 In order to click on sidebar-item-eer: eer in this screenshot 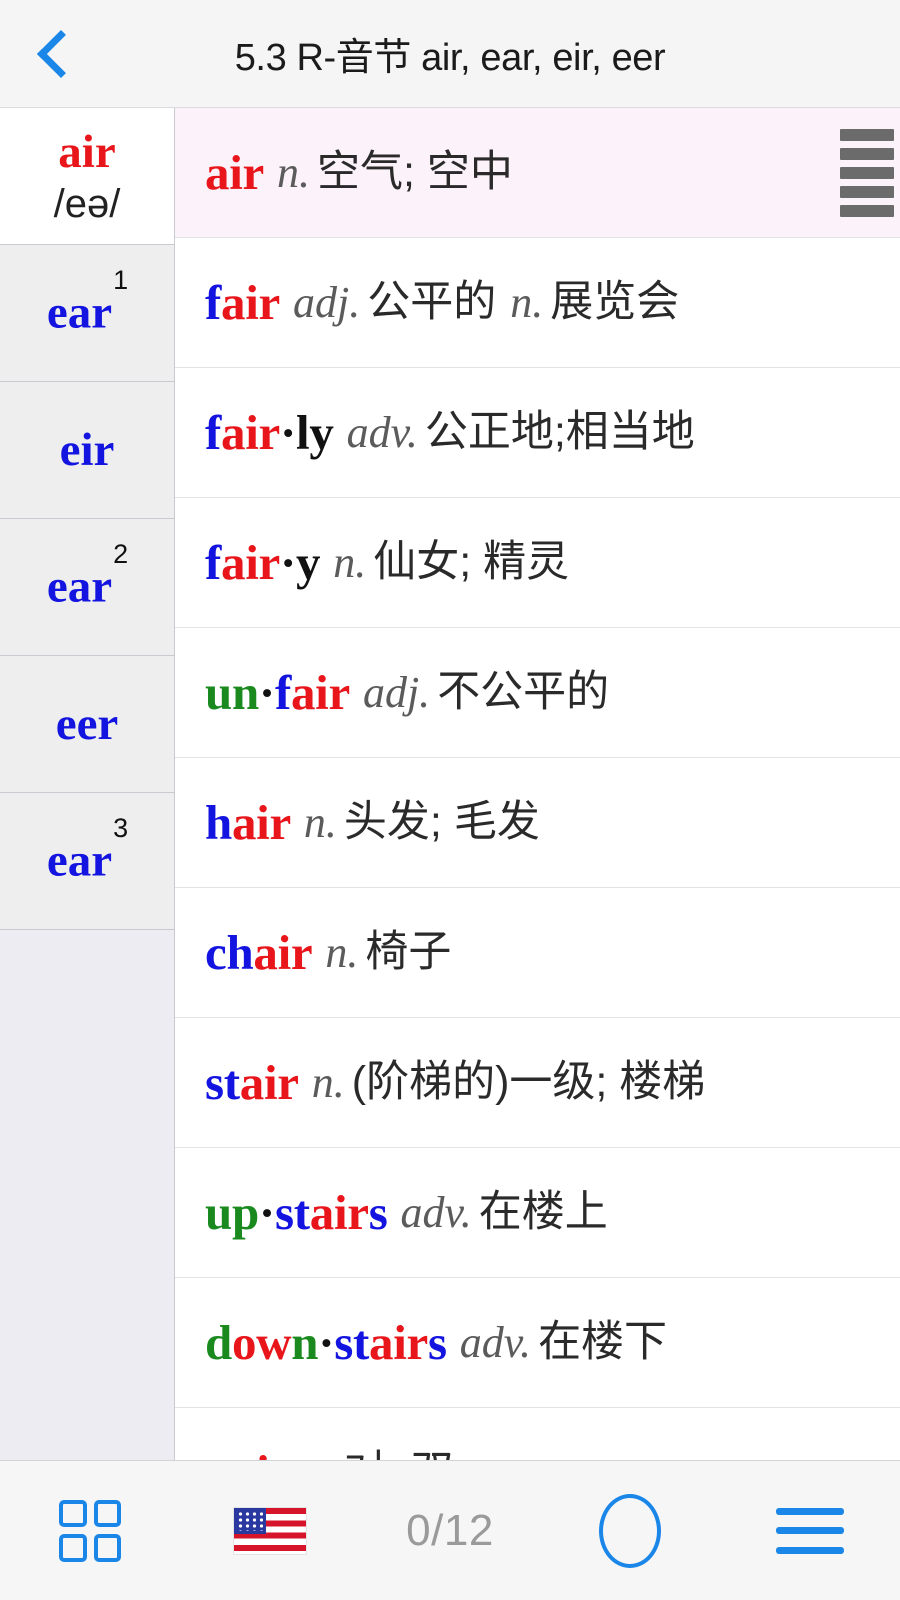, I will do `click(87, 724)`.